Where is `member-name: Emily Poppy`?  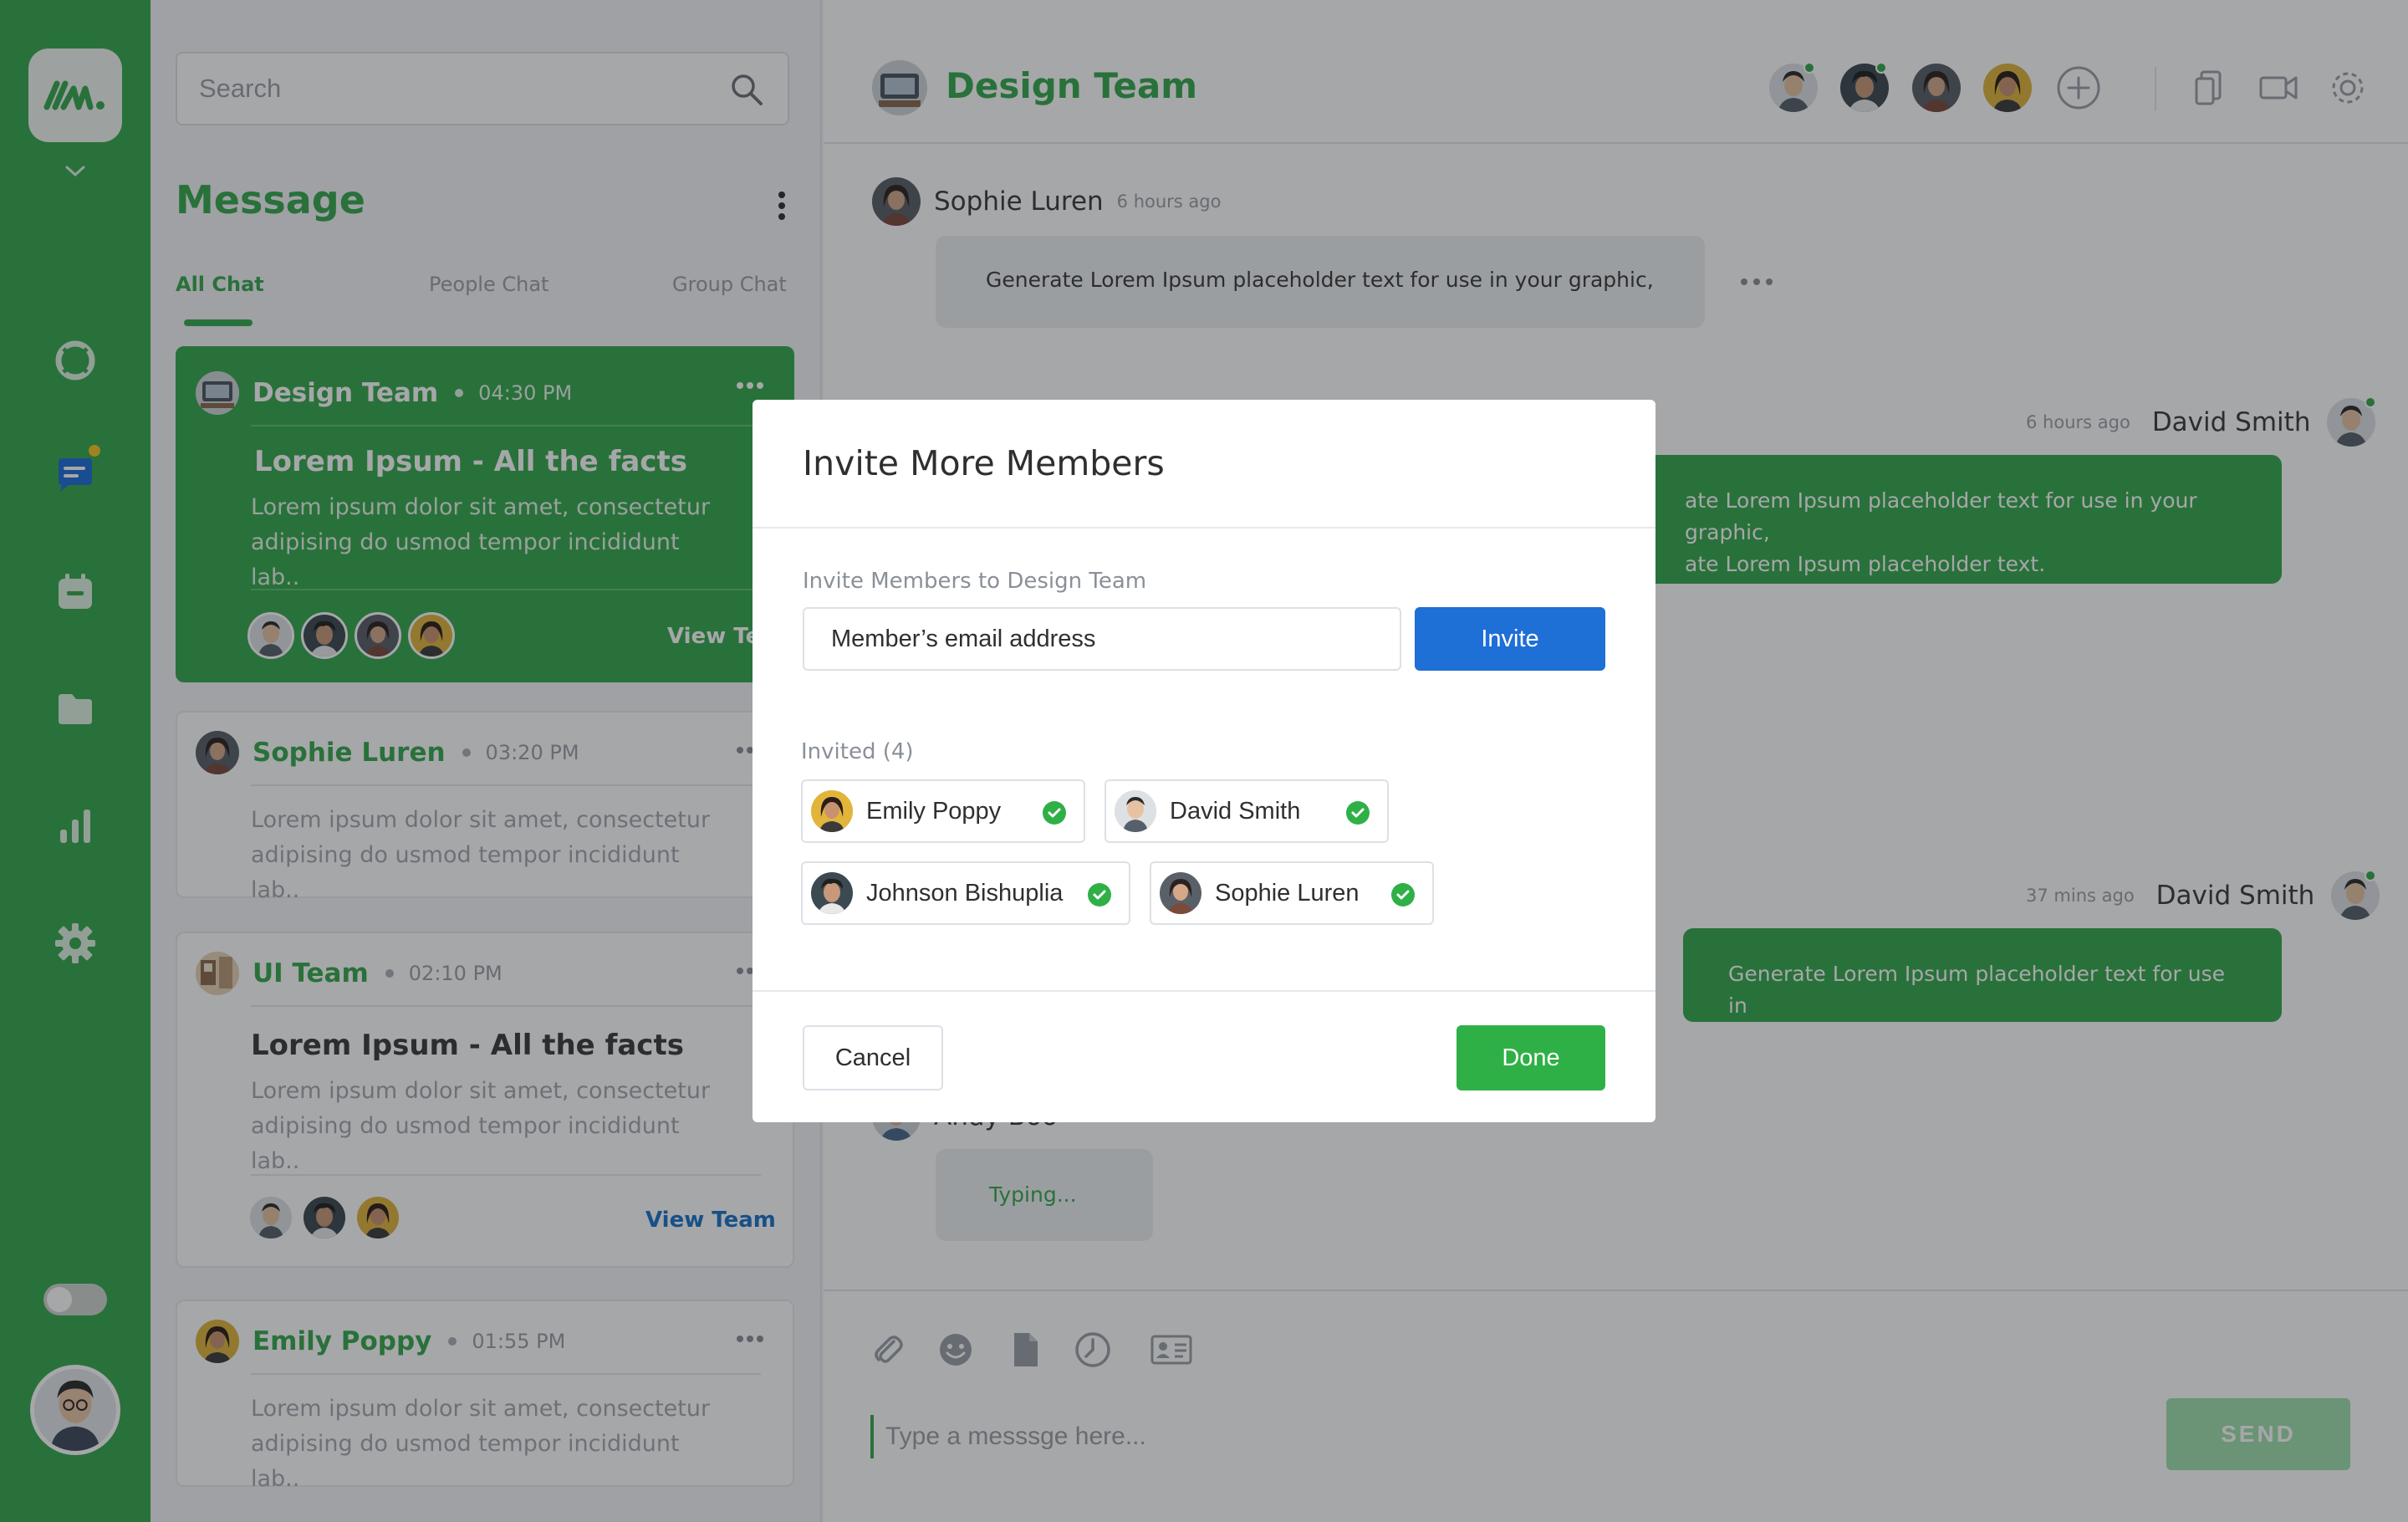 member-name: Emily Poppy is located at coordinates (934, 811).